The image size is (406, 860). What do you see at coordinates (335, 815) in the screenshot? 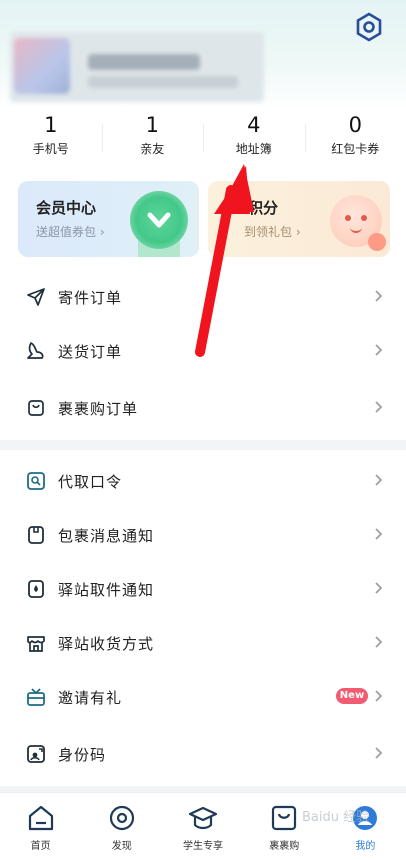
I see `watermark-text: Baidu 经验` at bounding box center [335, 815].